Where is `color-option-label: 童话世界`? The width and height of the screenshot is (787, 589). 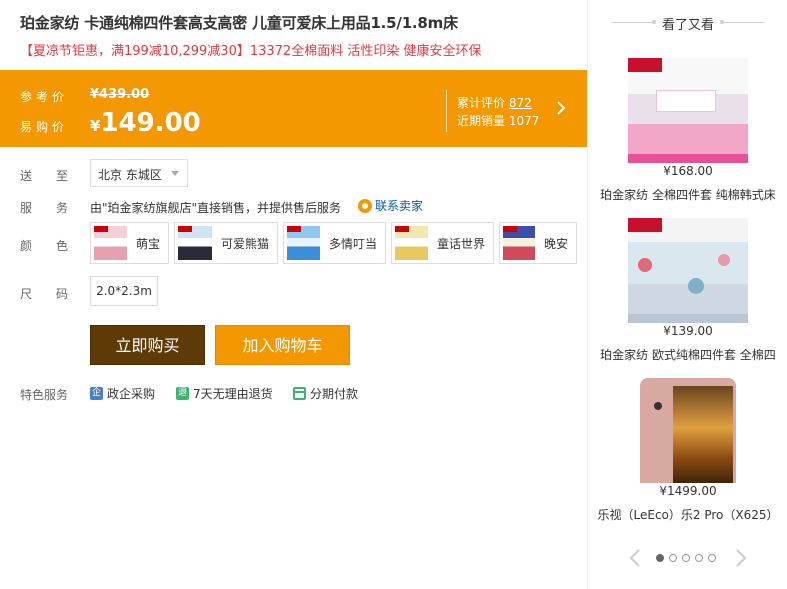 color-option-label: 童话世界 is located at coordinates (460, 243).